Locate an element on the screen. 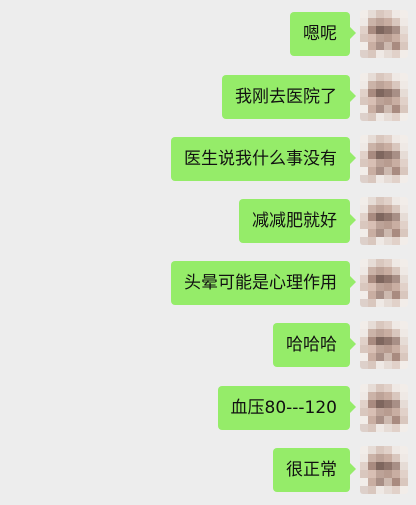 Image resolution: width=416 pixels, height=505 pixels. message-bubble: 减减肥就好 is located at coordinates (297, 221).